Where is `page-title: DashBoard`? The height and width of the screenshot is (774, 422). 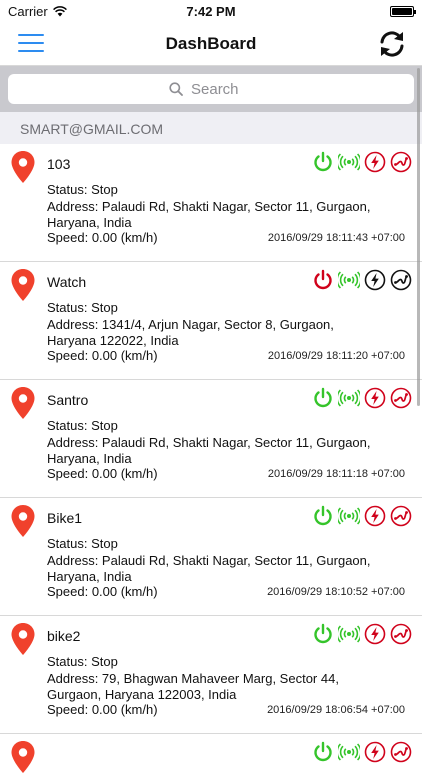
page-title: DashBoard is located at coordinates (211, 43).